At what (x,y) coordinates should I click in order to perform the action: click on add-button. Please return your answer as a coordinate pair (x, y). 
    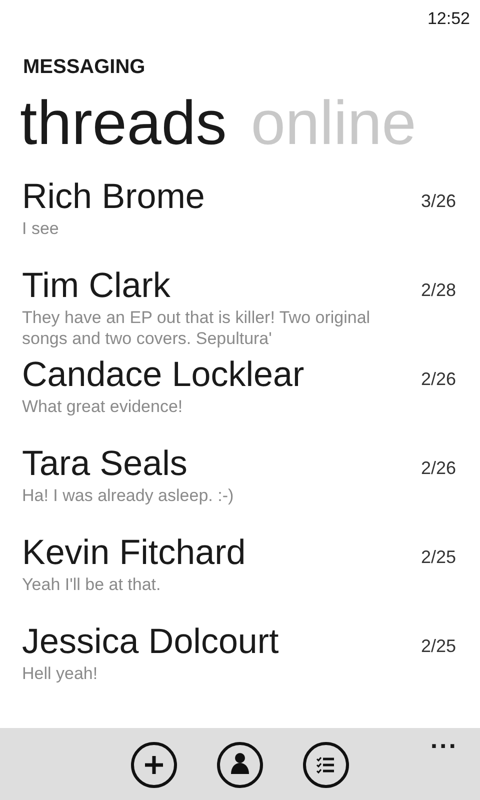
    Looking at the image, I should click on (154, 765).